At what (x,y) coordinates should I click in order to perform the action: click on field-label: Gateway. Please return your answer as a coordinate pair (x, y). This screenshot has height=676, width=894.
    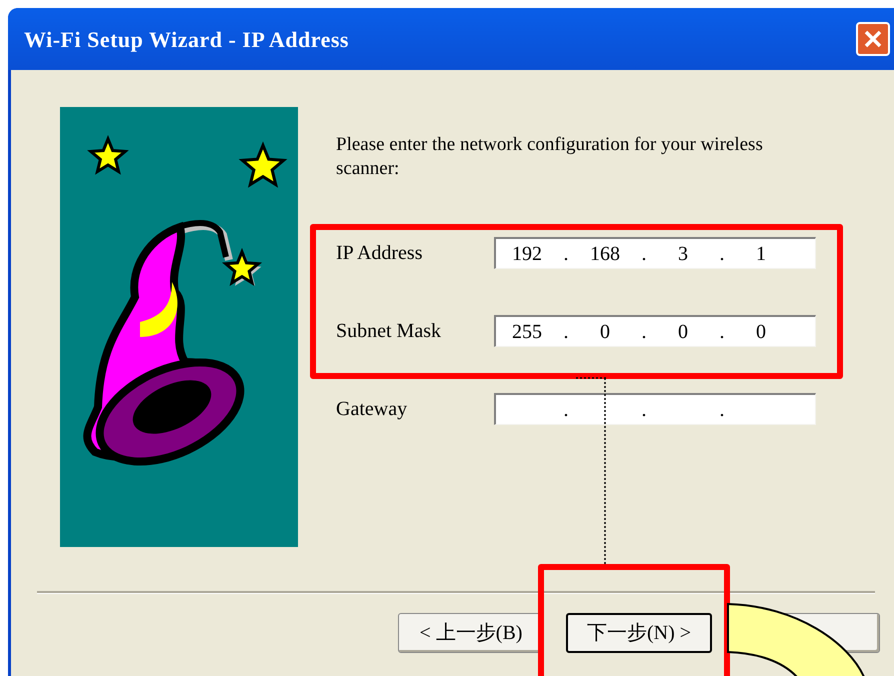
    Looking at the image, I should click on (372, 409).